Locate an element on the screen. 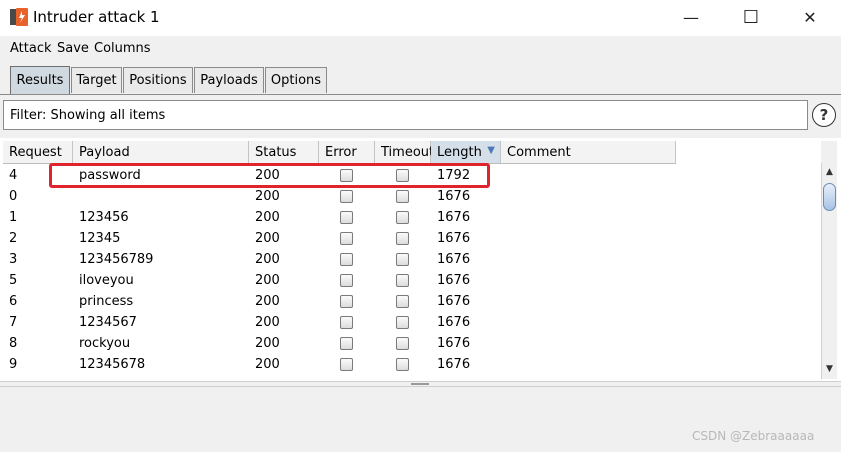 This screenshot has height=452, width=841. header-corner is located at coordinates (829, 152).